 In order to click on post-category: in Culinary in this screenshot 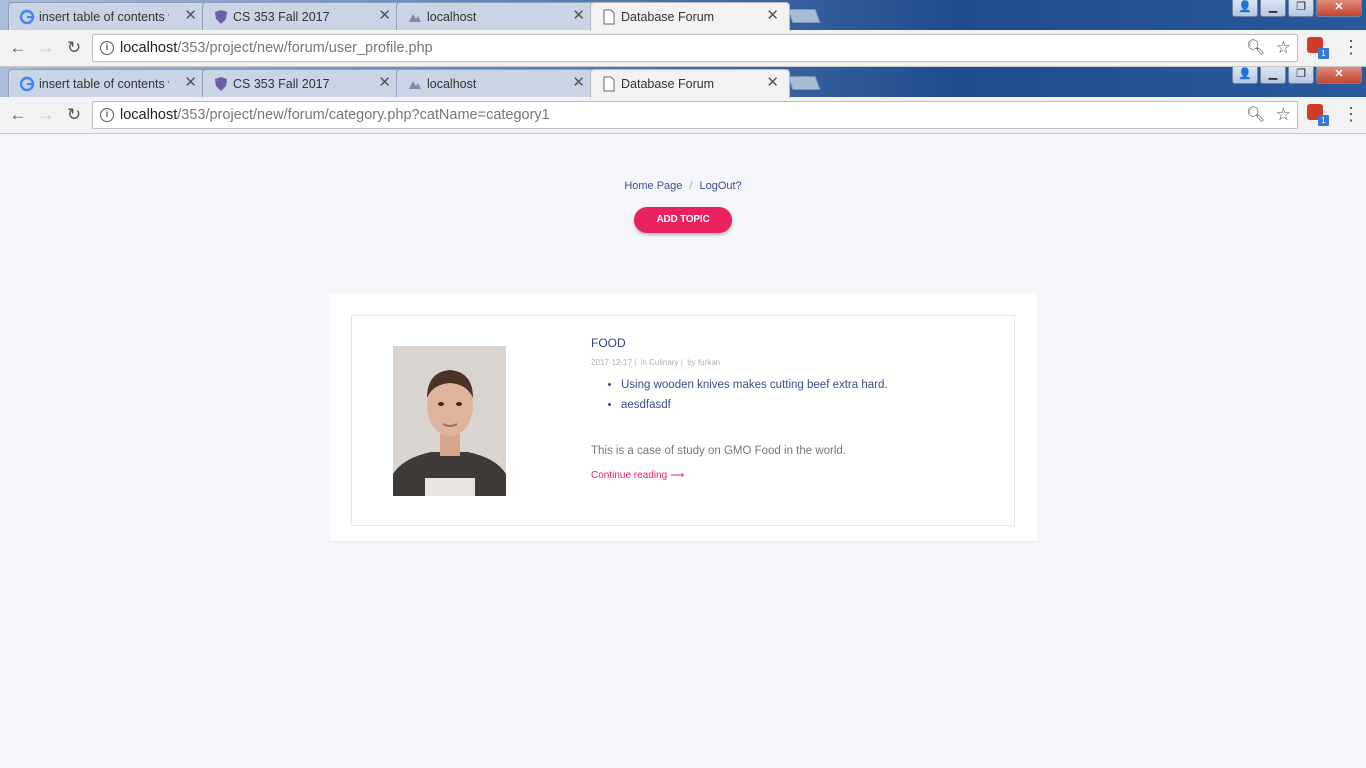, I will do `click(660, 362)`.